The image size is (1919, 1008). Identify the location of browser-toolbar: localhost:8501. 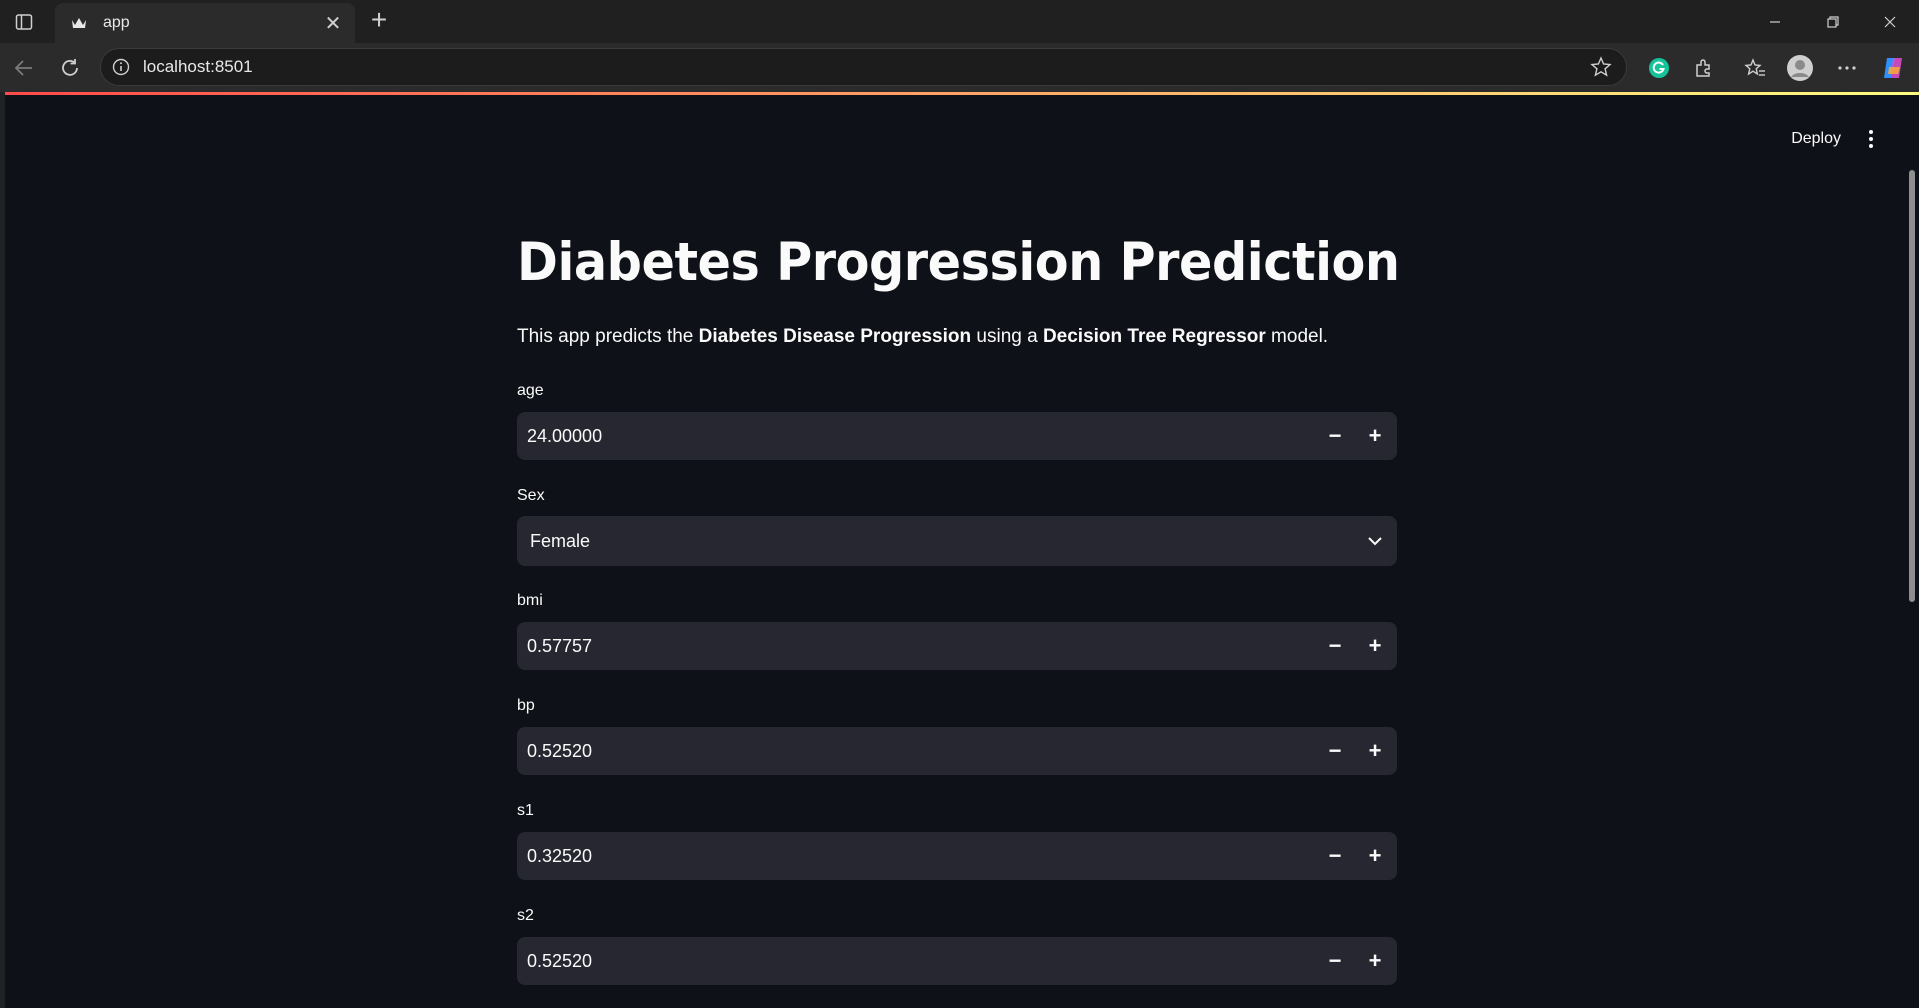
(959, 67).